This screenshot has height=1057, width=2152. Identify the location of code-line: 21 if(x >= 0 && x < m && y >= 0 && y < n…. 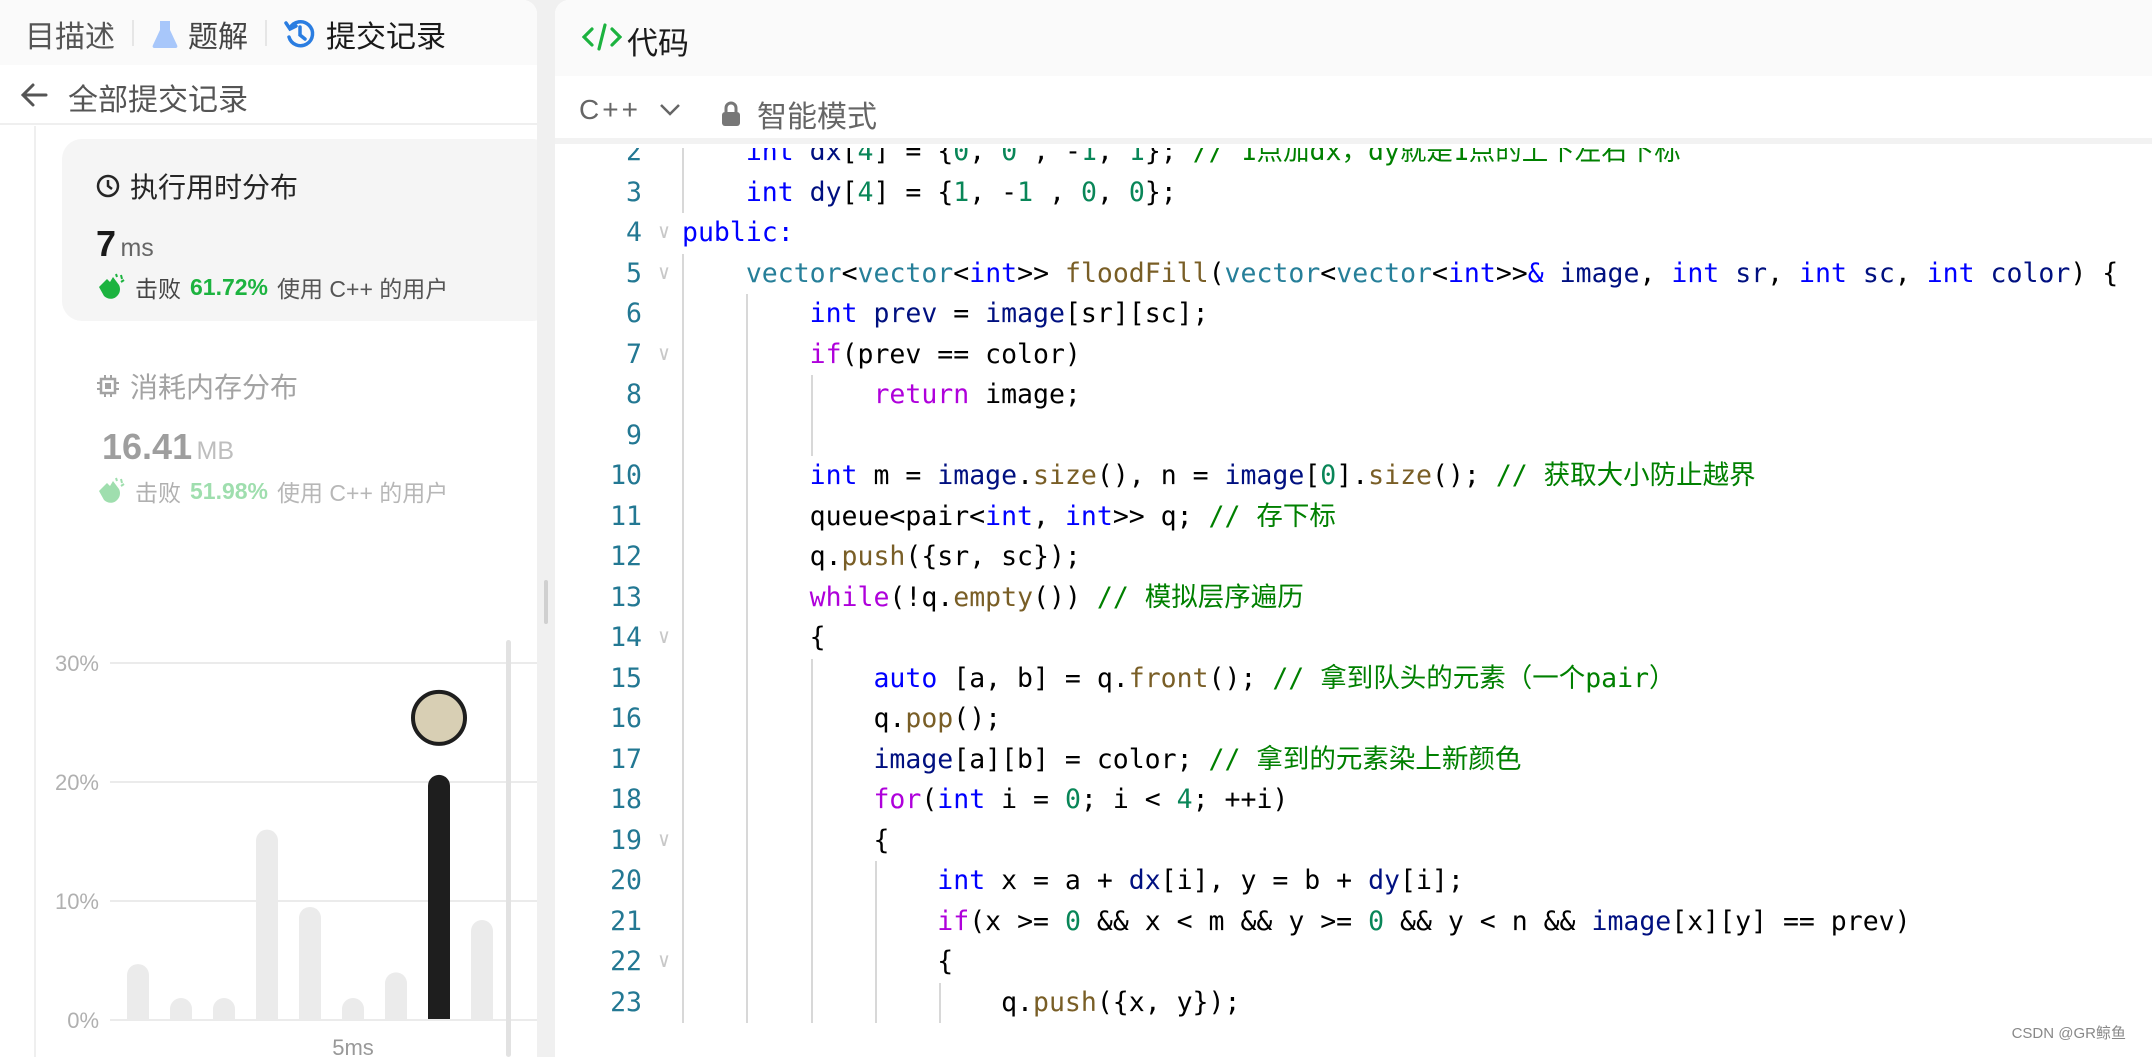
(1353, 921).